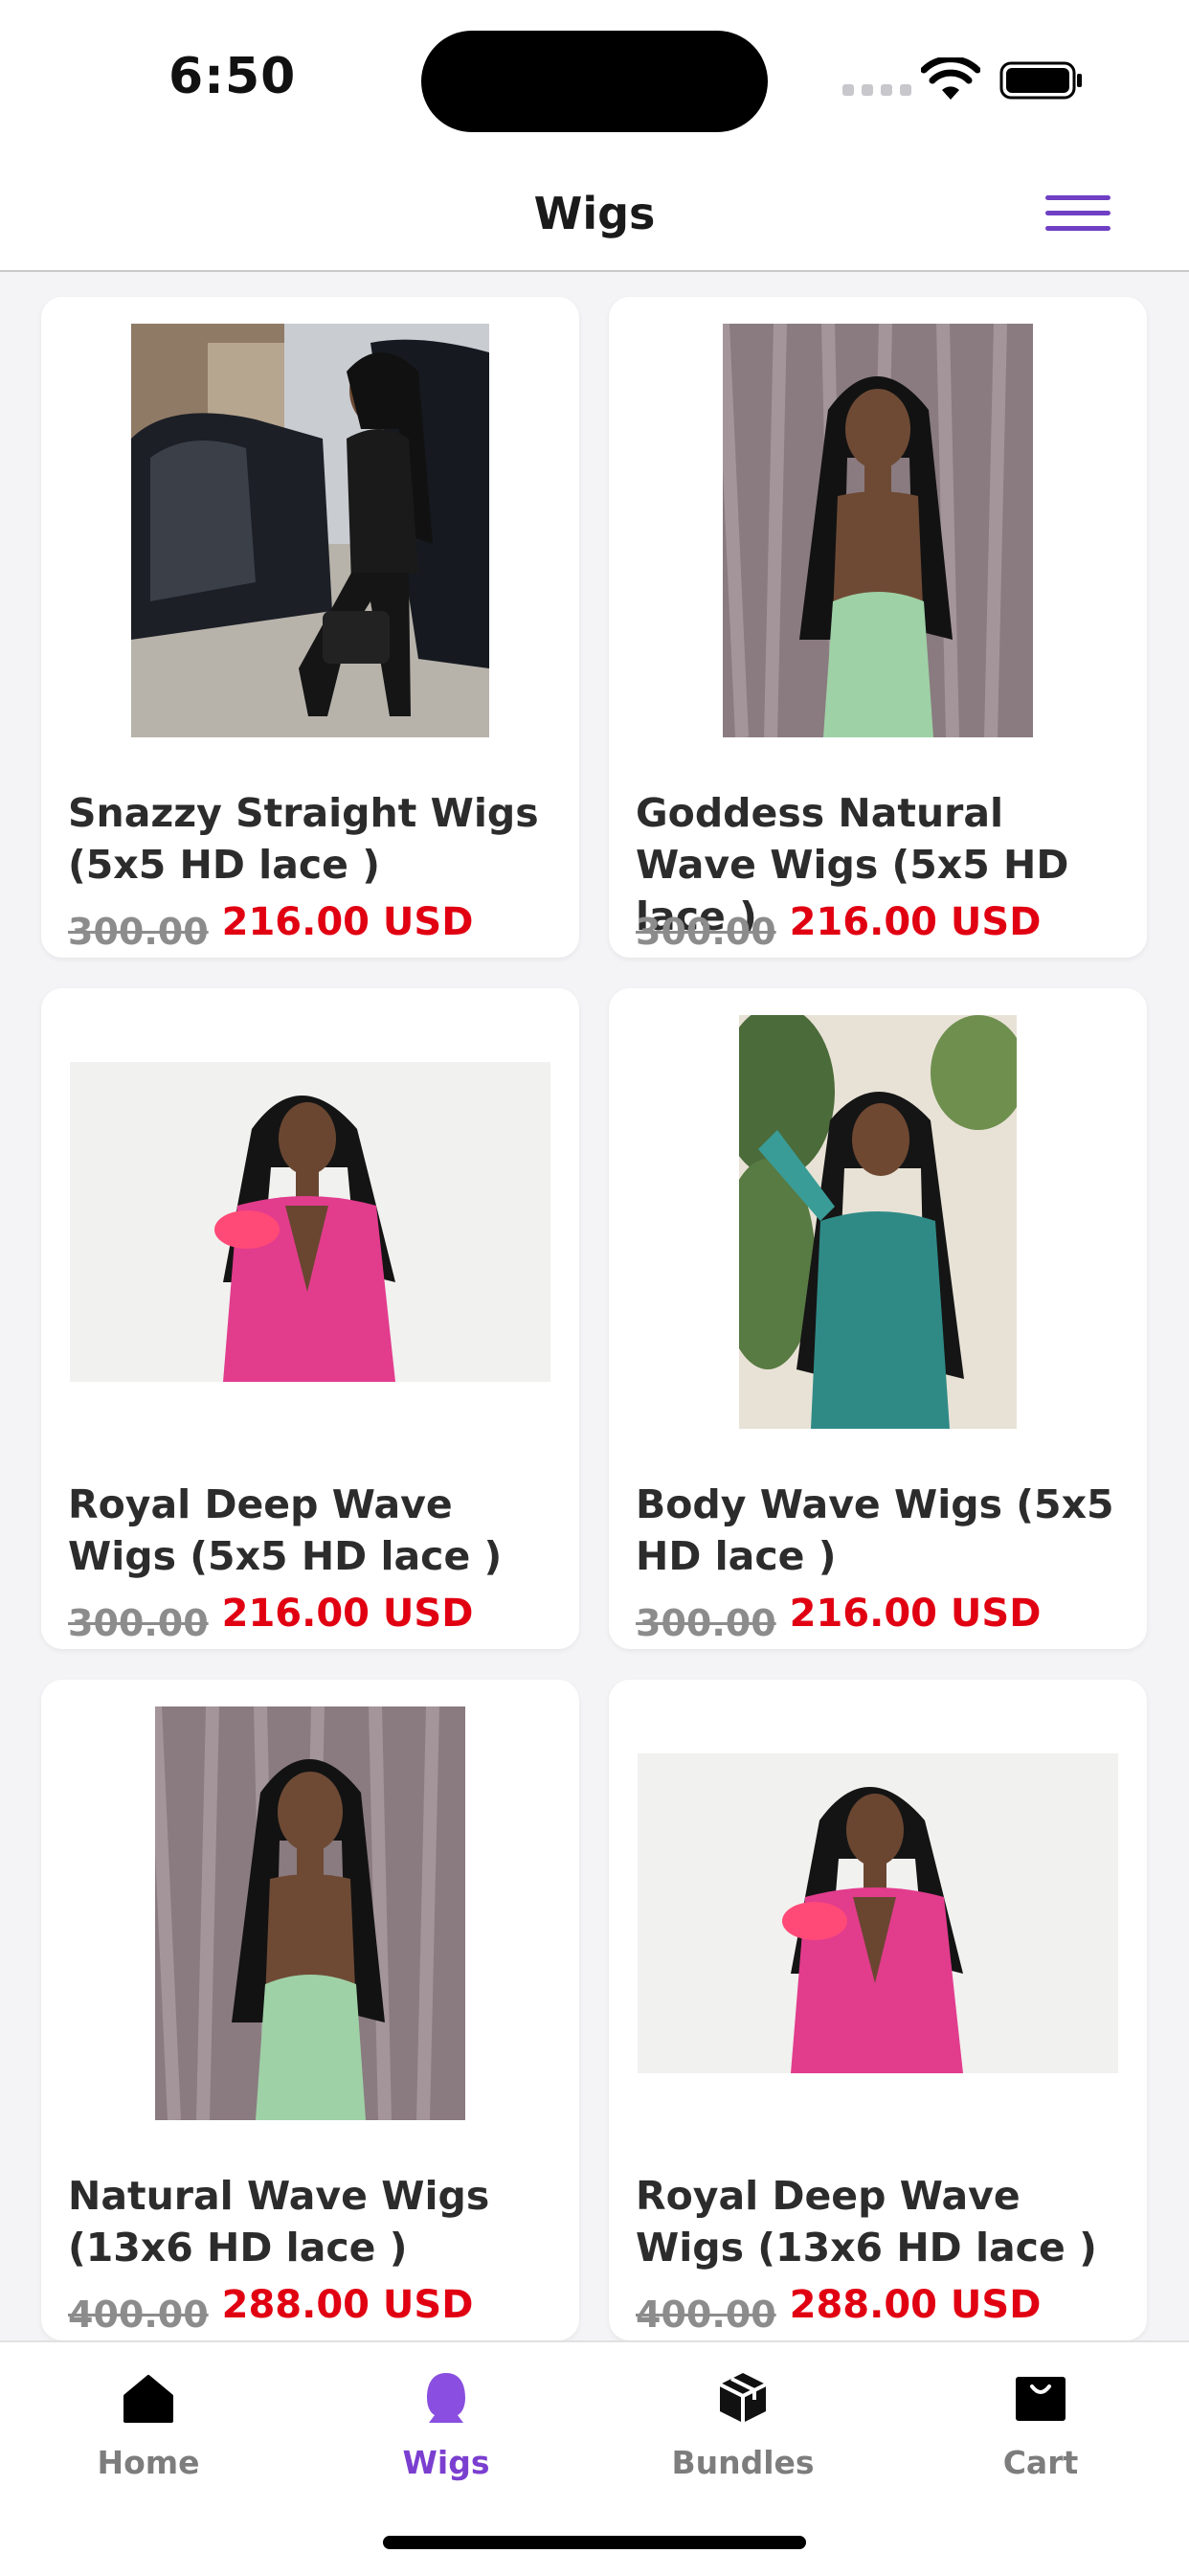  Describe the element at coordinates (743, 2398) in the screenshot. I see `box-icon` at that location.